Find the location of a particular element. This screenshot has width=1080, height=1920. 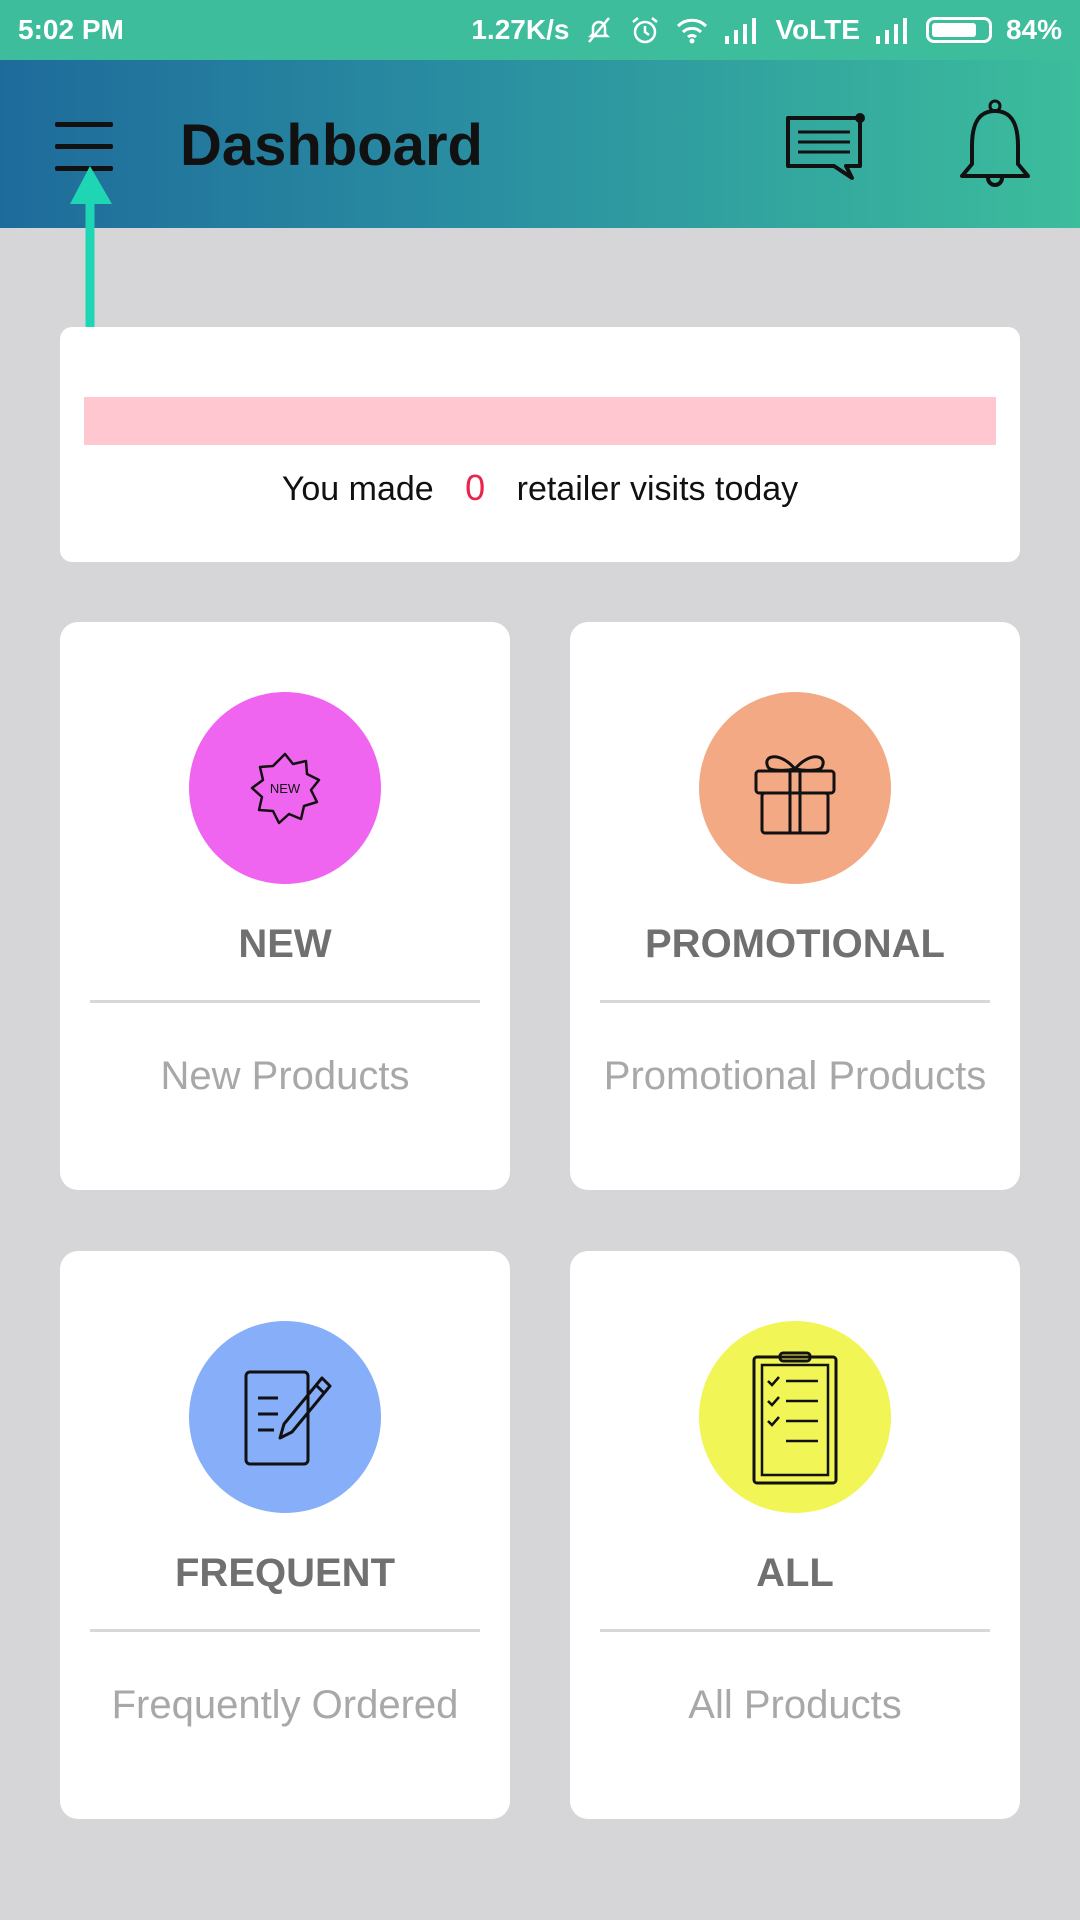

status-time: 5:02 PM is located at coordinates (71, 29).